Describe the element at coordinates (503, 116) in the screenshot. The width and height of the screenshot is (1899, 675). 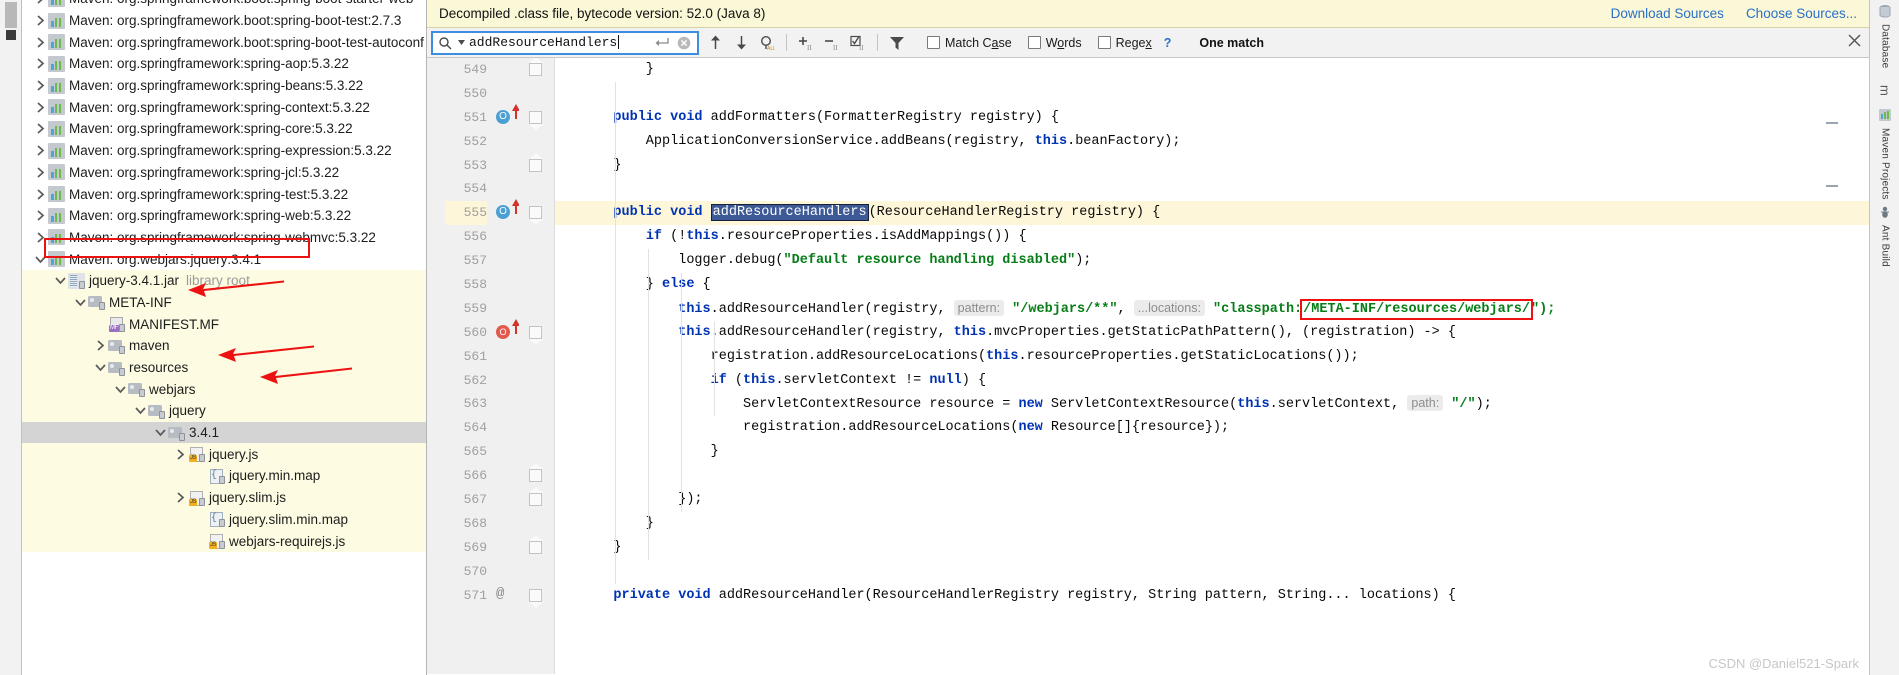
I see `override-method-gutter-icon: O` at that location.